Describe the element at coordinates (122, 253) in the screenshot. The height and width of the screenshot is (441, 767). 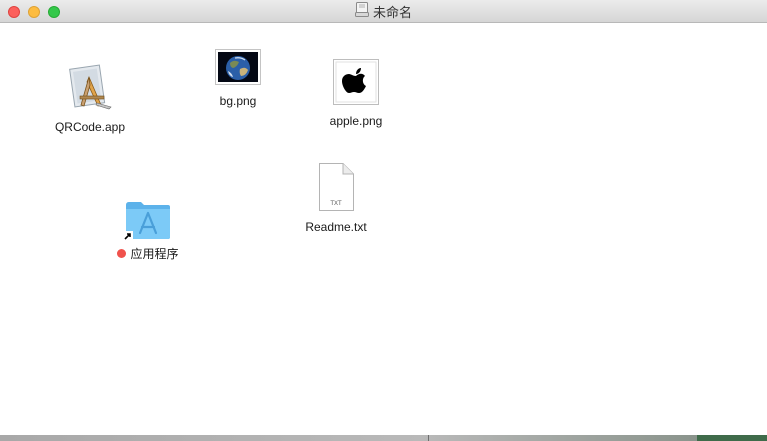
I see `red-tag-dot` at that location.